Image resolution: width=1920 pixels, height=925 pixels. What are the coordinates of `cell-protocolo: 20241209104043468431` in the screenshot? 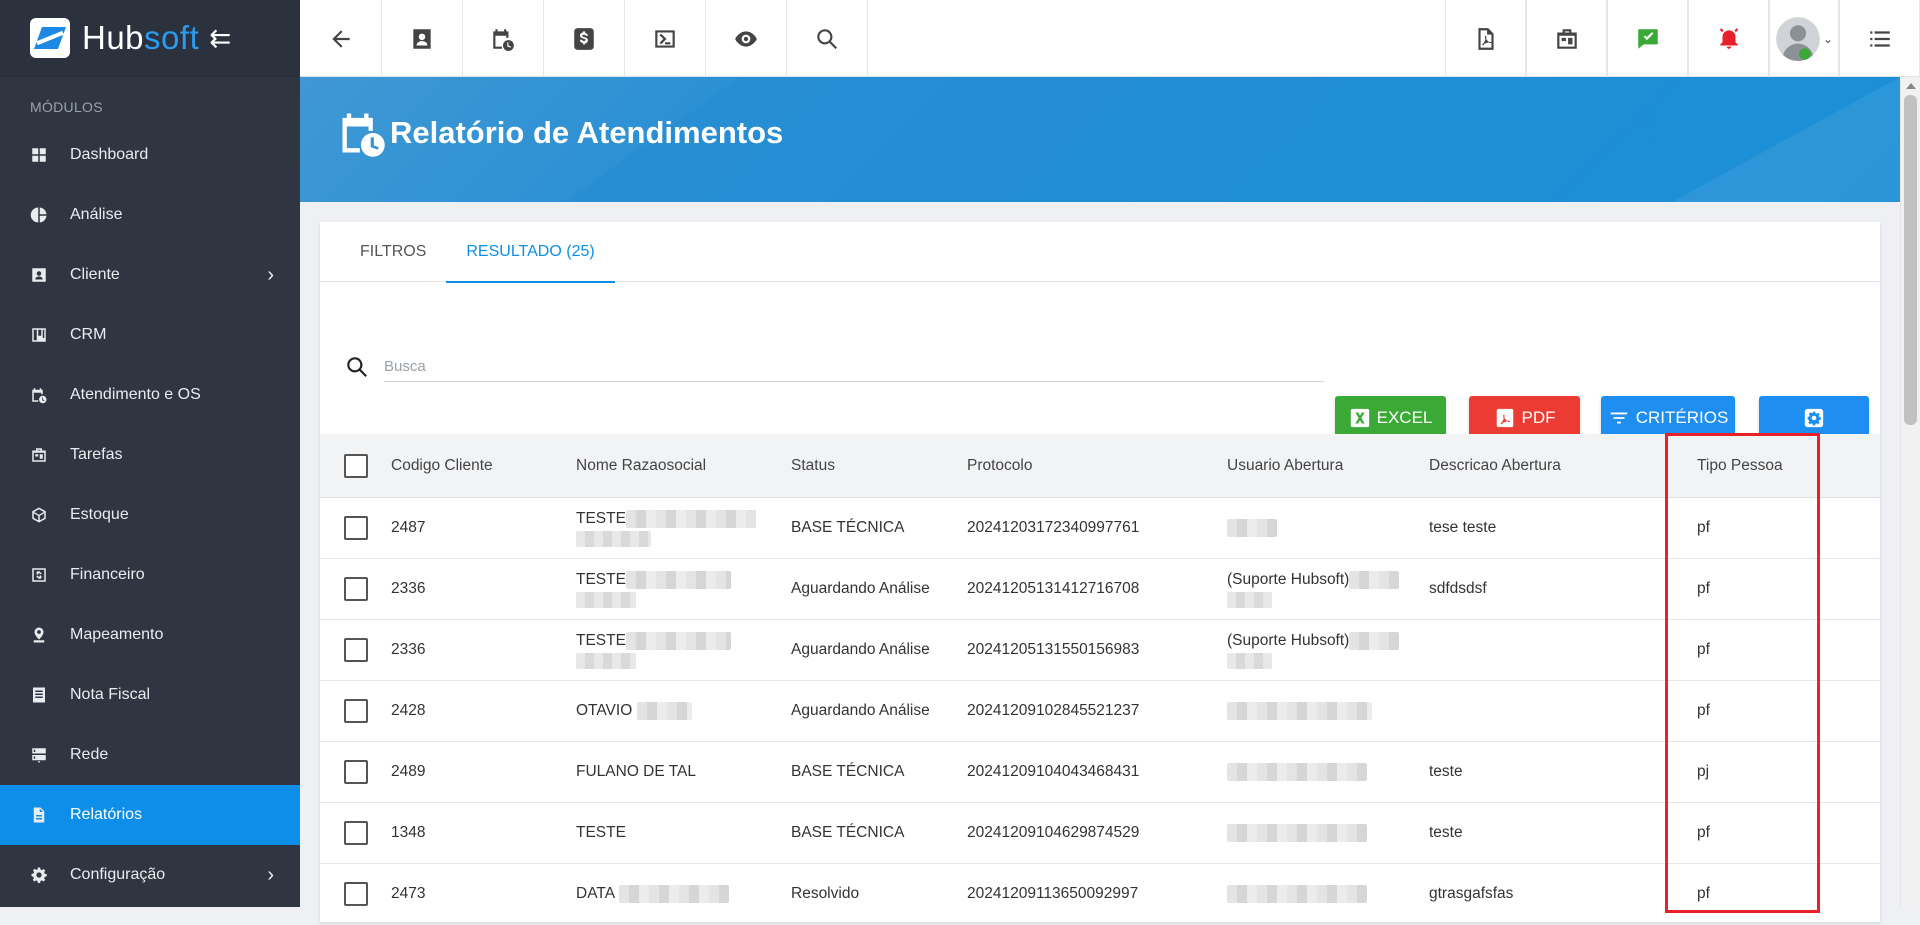 It's located at (1053, 771).